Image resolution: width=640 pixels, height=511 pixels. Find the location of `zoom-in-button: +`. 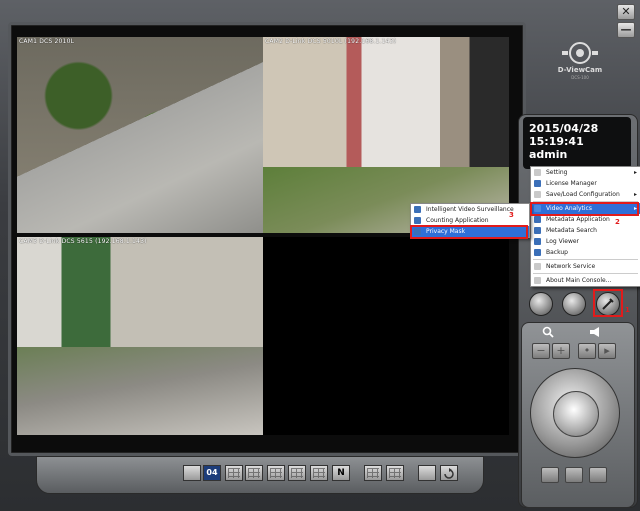

zoom-in-button: + is located at coordinates (561, 351).